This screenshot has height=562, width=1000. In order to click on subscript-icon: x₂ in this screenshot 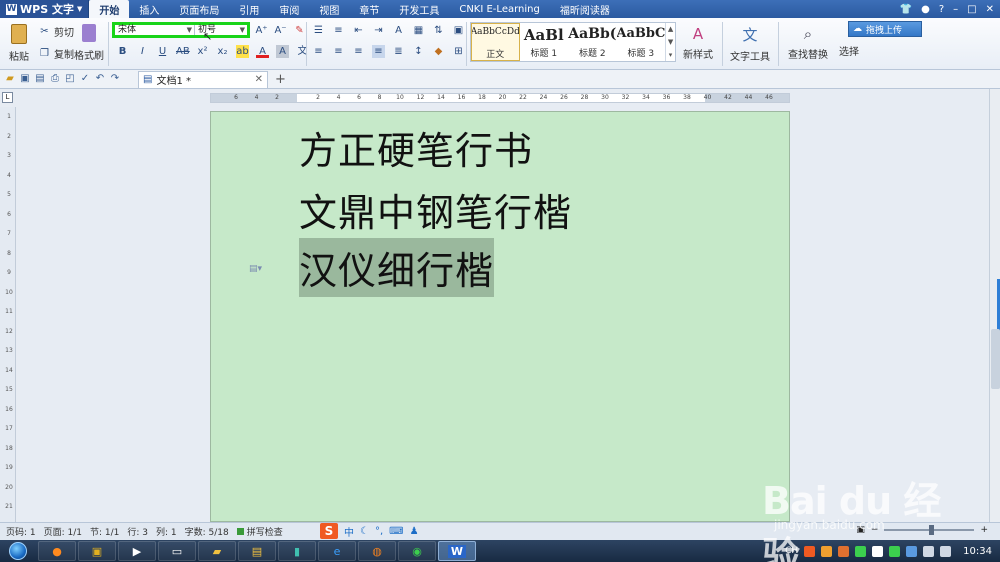, I will do `click(222, 51)`.